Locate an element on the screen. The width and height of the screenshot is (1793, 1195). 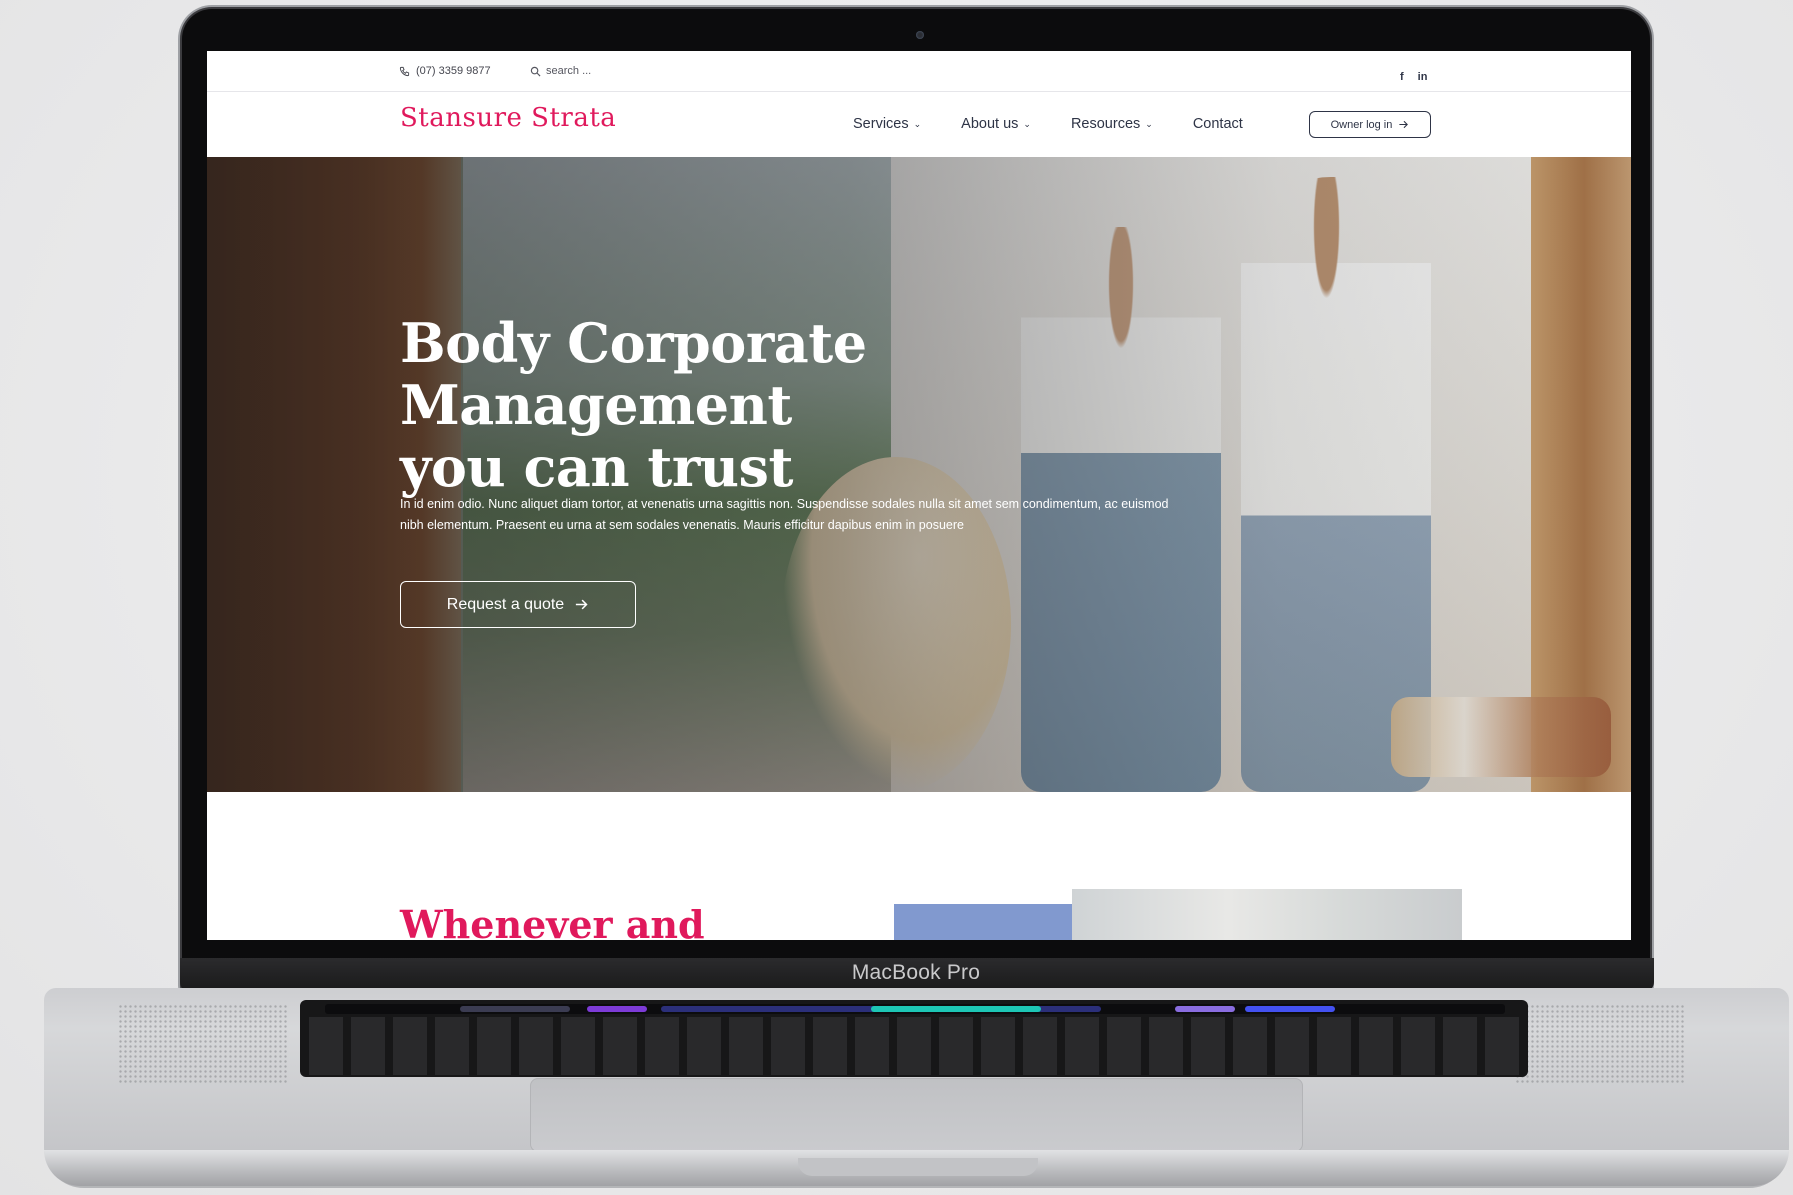
request-quote-label: Request a quote is located at coordinates (505, 604).